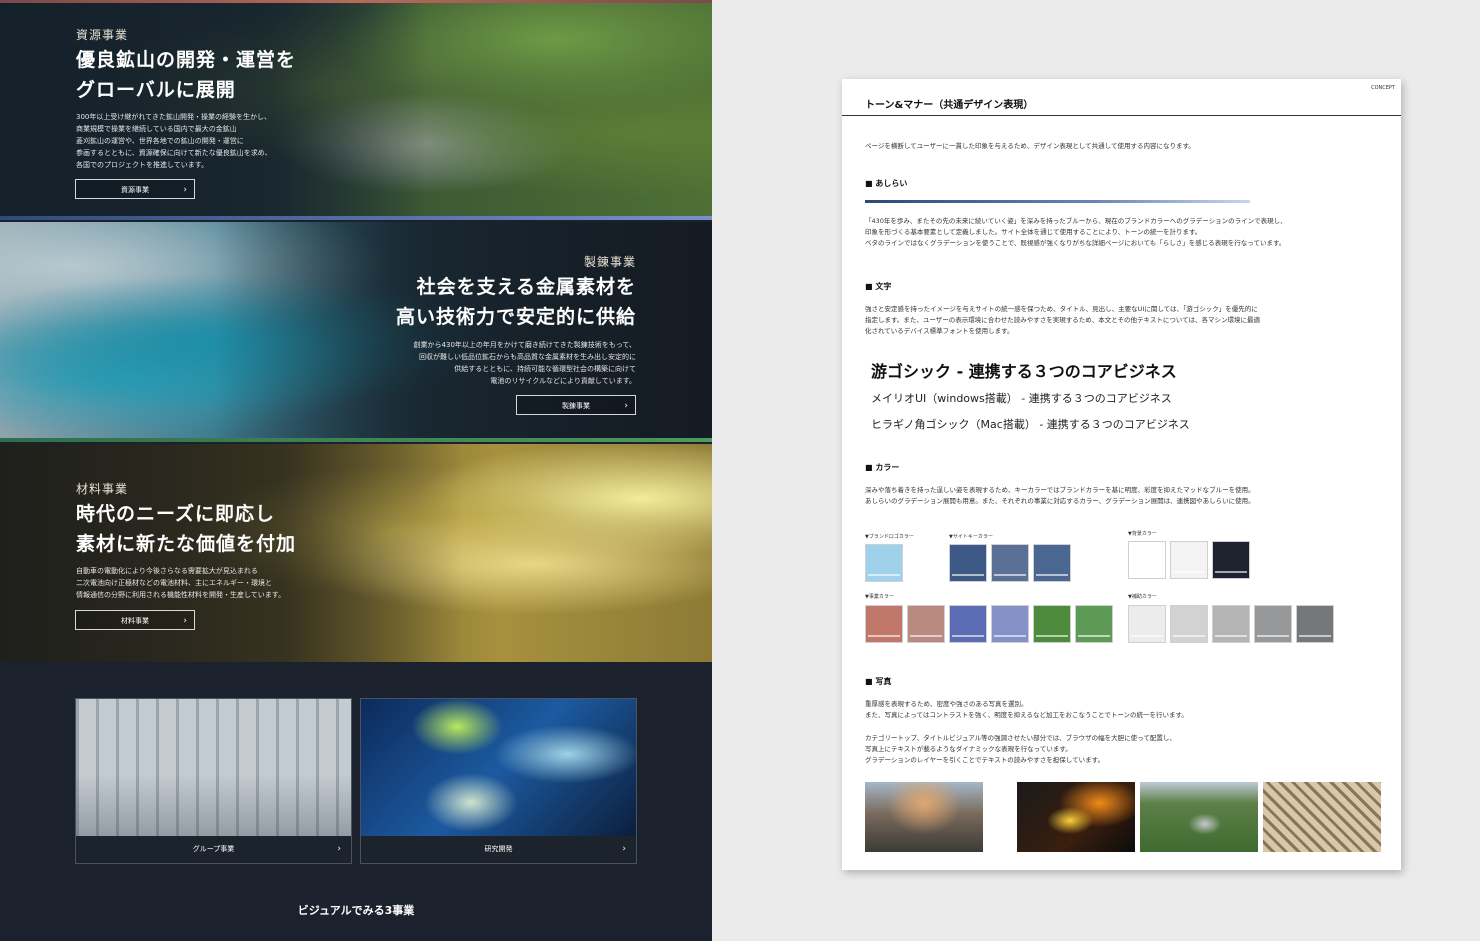 Image resolution: width=1480 pixels, height=941 pixels. I want to click on tile-group-business: グループ事業 ›, so click(213, 781).